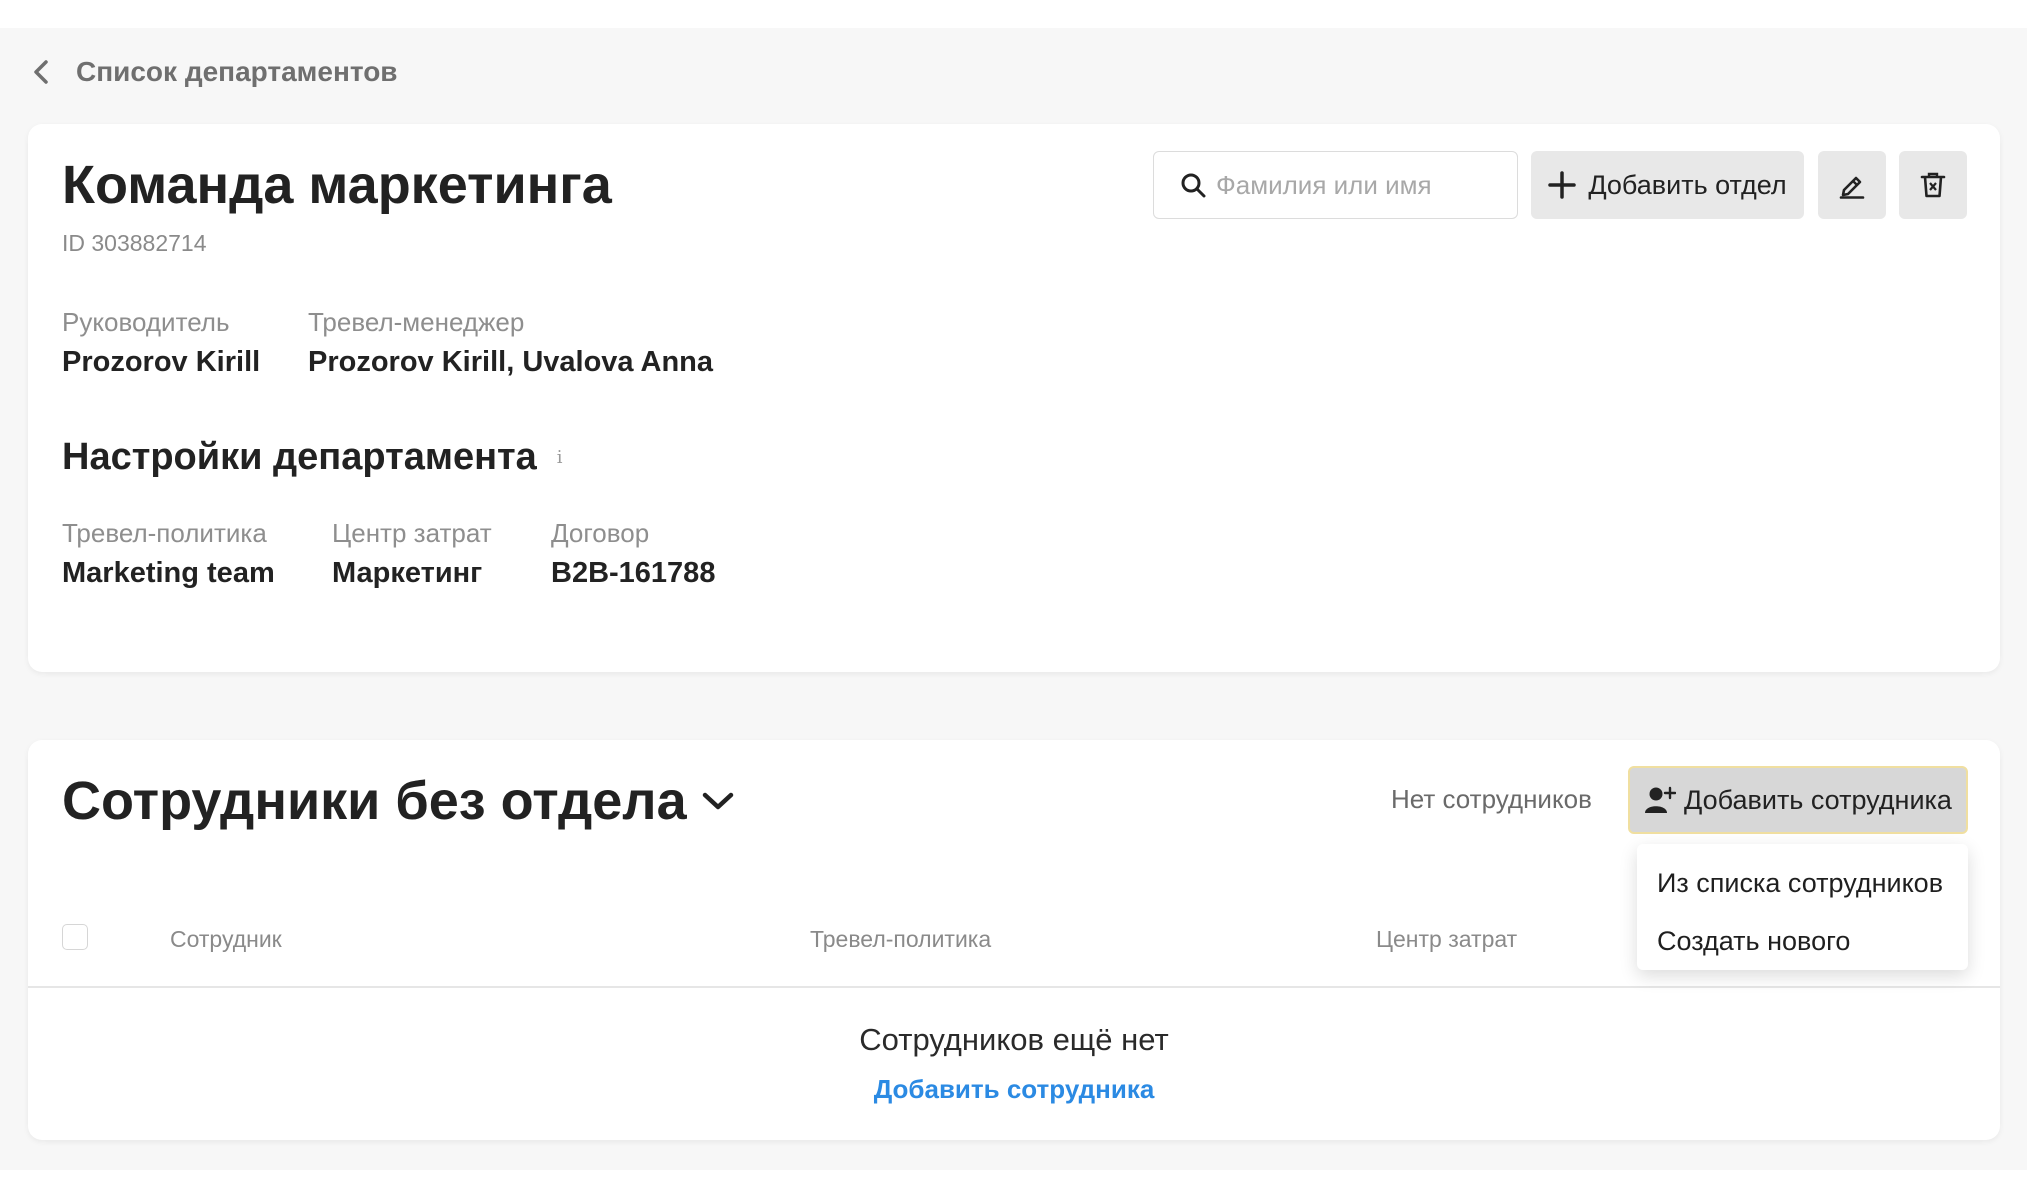  I want to click on employees-section-toggle: Сотрудники без отдела, so click(398, 801).